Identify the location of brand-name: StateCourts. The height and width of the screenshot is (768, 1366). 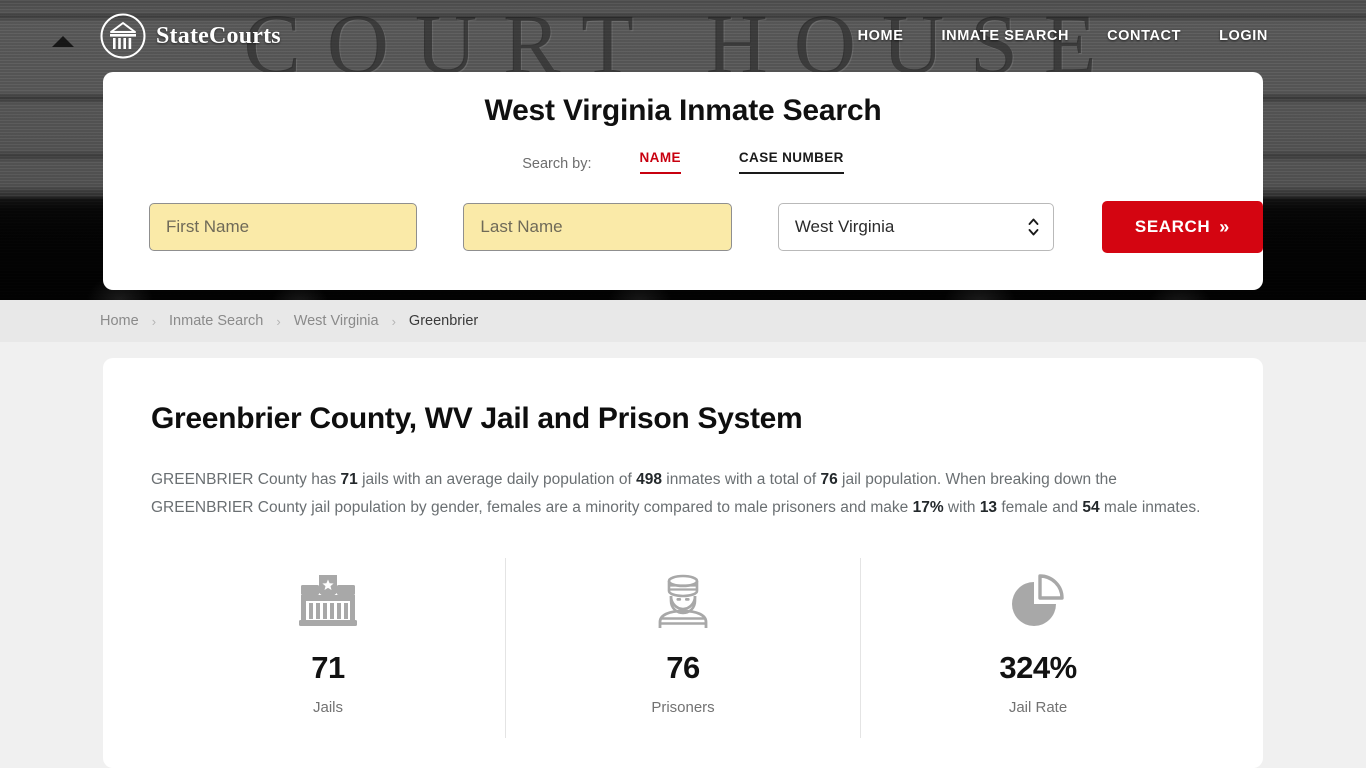
(218, 35).